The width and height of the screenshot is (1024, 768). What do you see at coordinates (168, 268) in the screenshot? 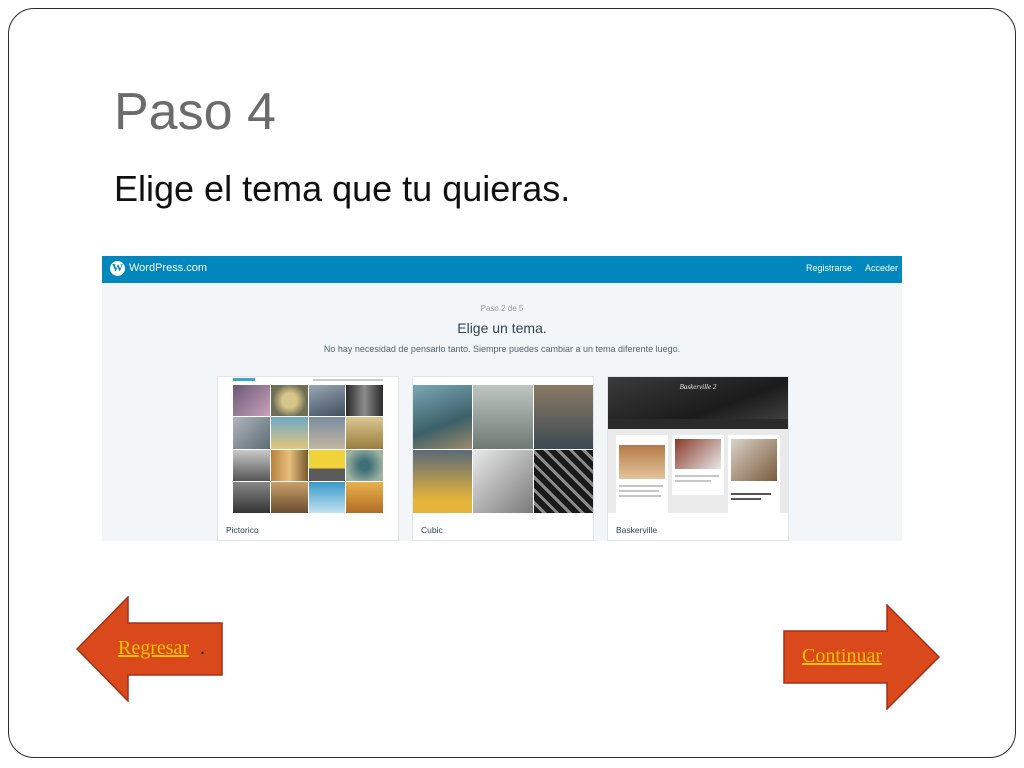
I see `wordpress-brand: WordPress.com` at bounding box center [168, 268].